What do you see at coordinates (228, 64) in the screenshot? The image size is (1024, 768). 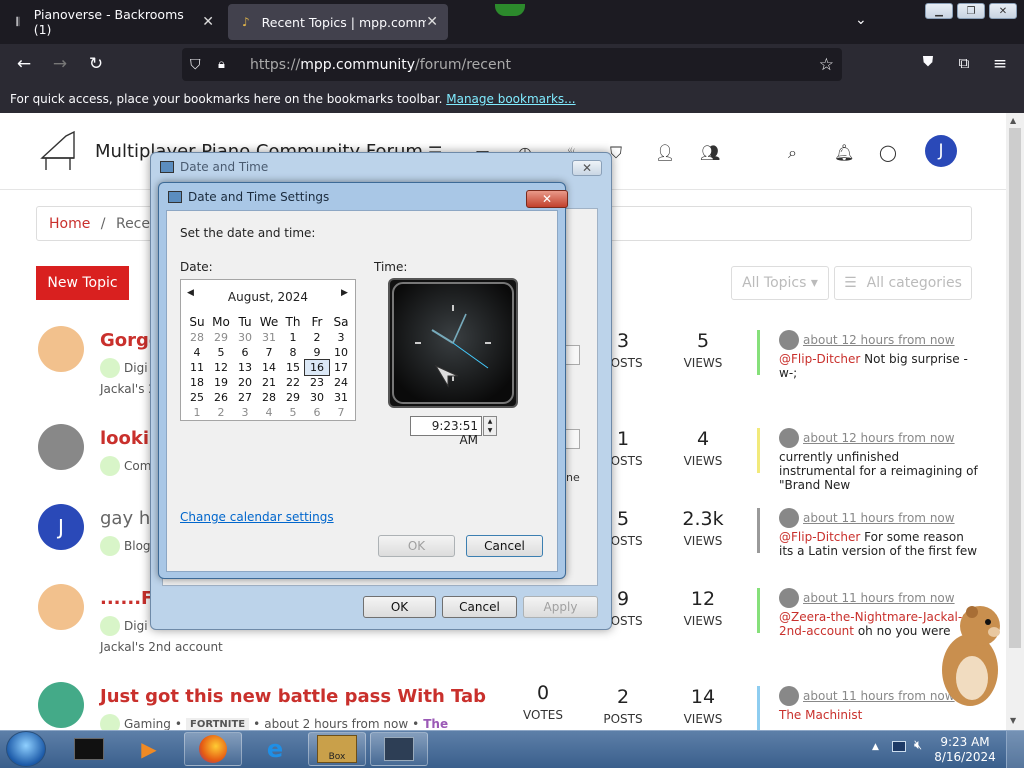 I see `lock-icon: 🔒︎` at bounding box center [228, 64].